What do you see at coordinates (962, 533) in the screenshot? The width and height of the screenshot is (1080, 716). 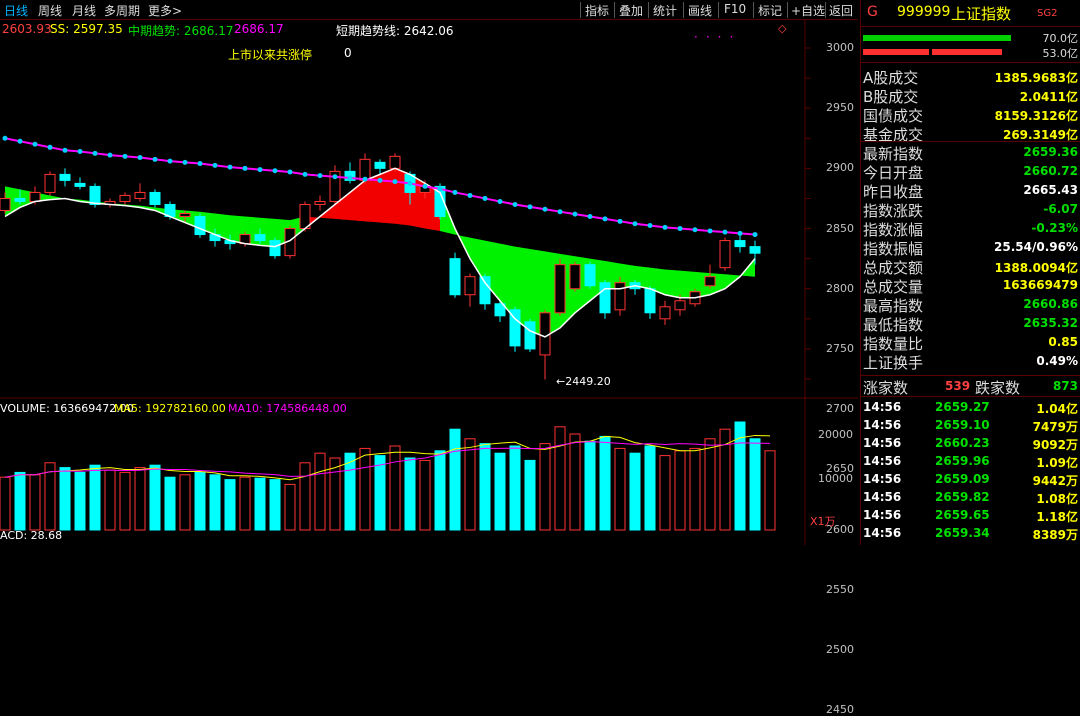 I see `tick-price: 2659.34` at bounding box center [962, 533].